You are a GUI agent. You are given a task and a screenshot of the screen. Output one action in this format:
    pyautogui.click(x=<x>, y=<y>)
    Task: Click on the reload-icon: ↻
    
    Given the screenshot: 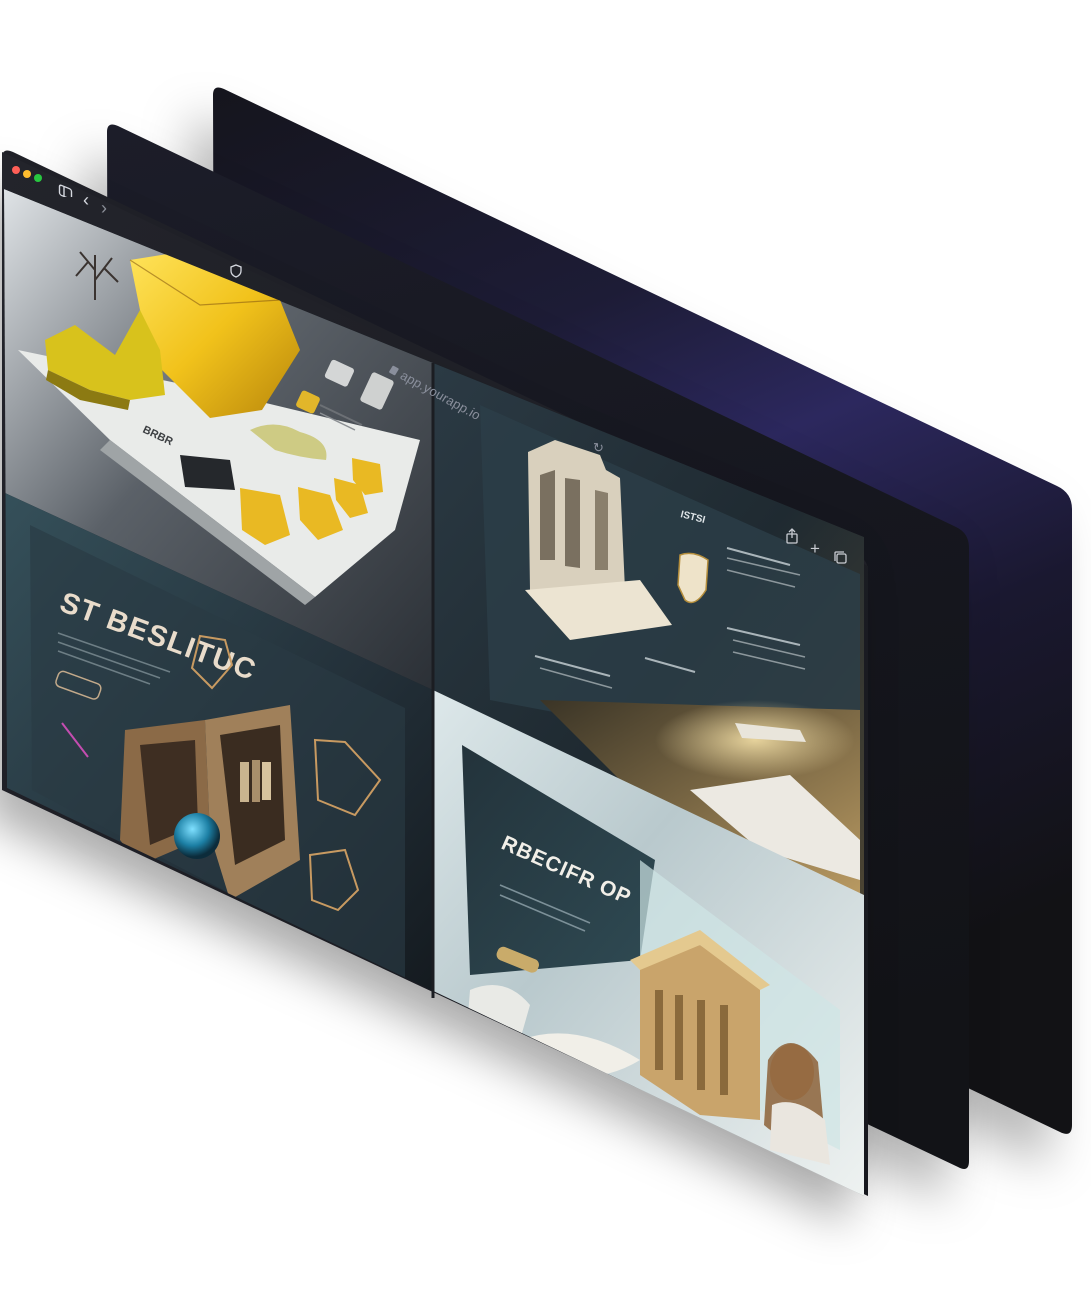 What is the action you would take?
    pyautogui.click(x=598, y=447)
    